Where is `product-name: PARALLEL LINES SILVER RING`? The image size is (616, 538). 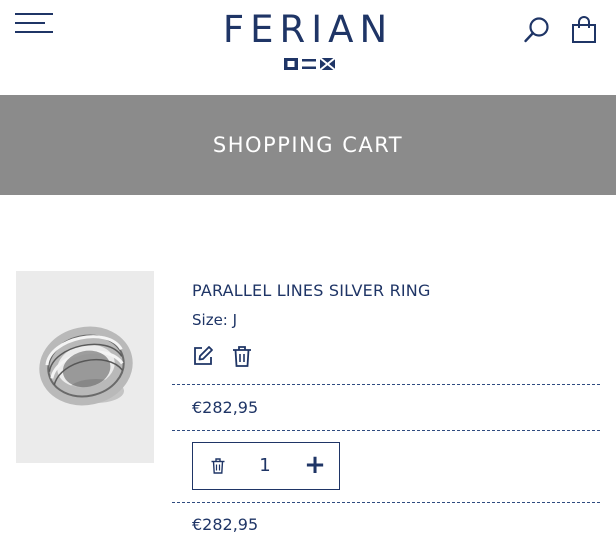 product-name: PARALLEL LINES SILVER RING is located at coordinates (311, 290).